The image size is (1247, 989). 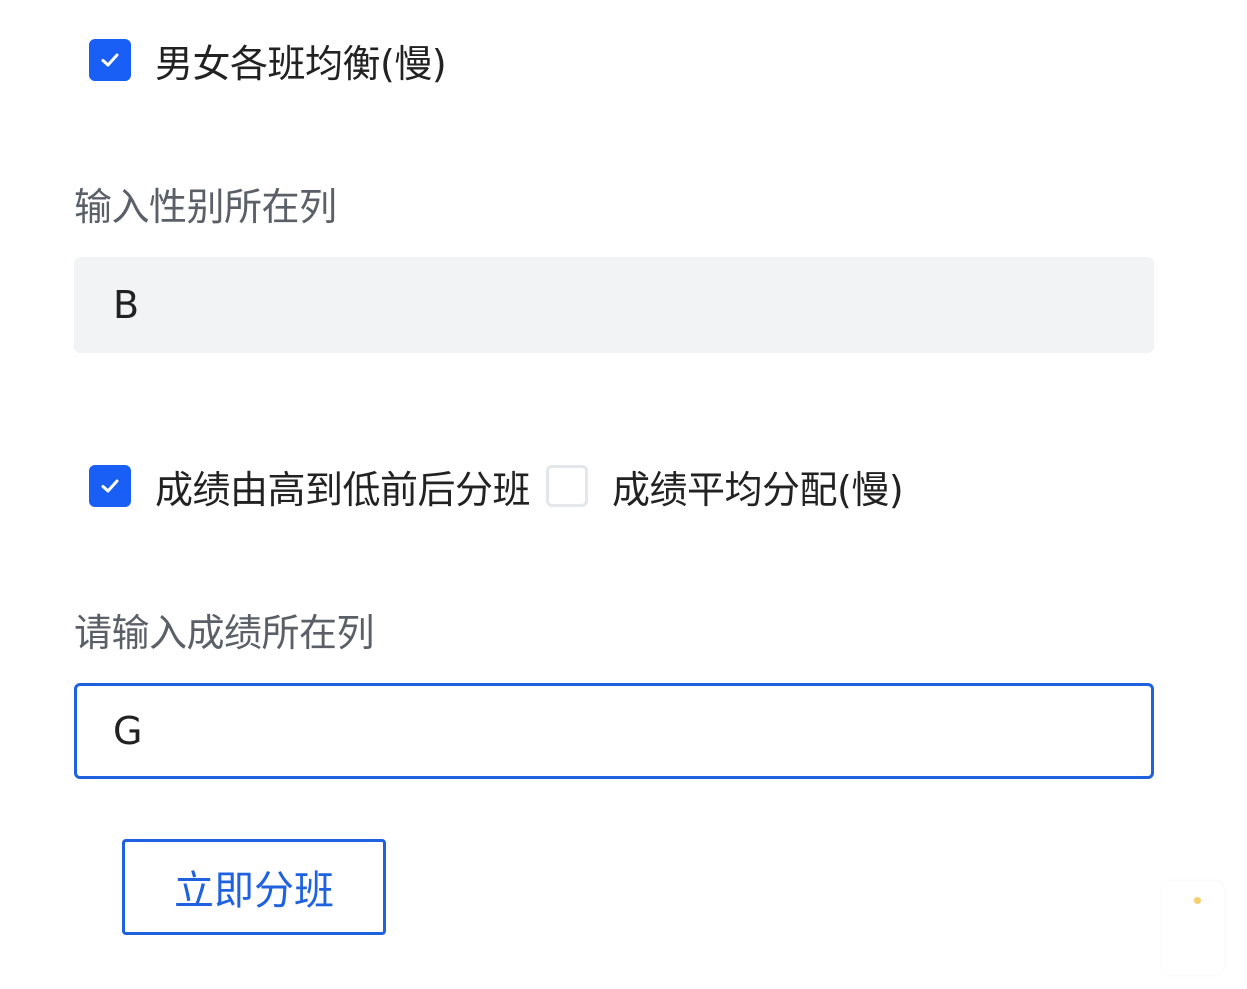 I want to click on score-column-label: 请输入成绩所在列, so click(x=224, y=633).